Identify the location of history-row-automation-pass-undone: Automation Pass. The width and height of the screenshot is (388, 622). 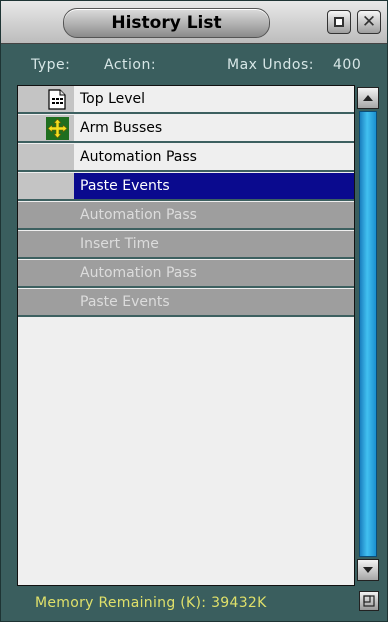
(186, 216).